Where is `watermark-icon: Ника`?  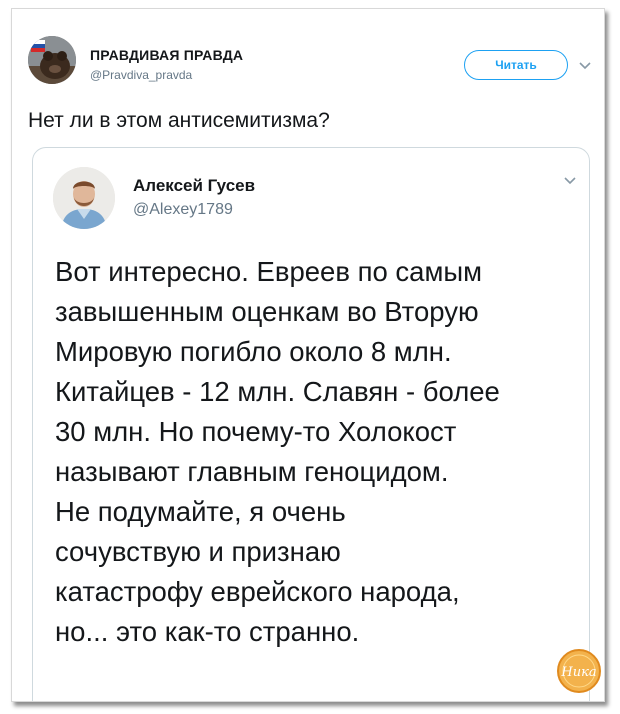 watermark-icon: Ника is located at coordinates (579, 671).